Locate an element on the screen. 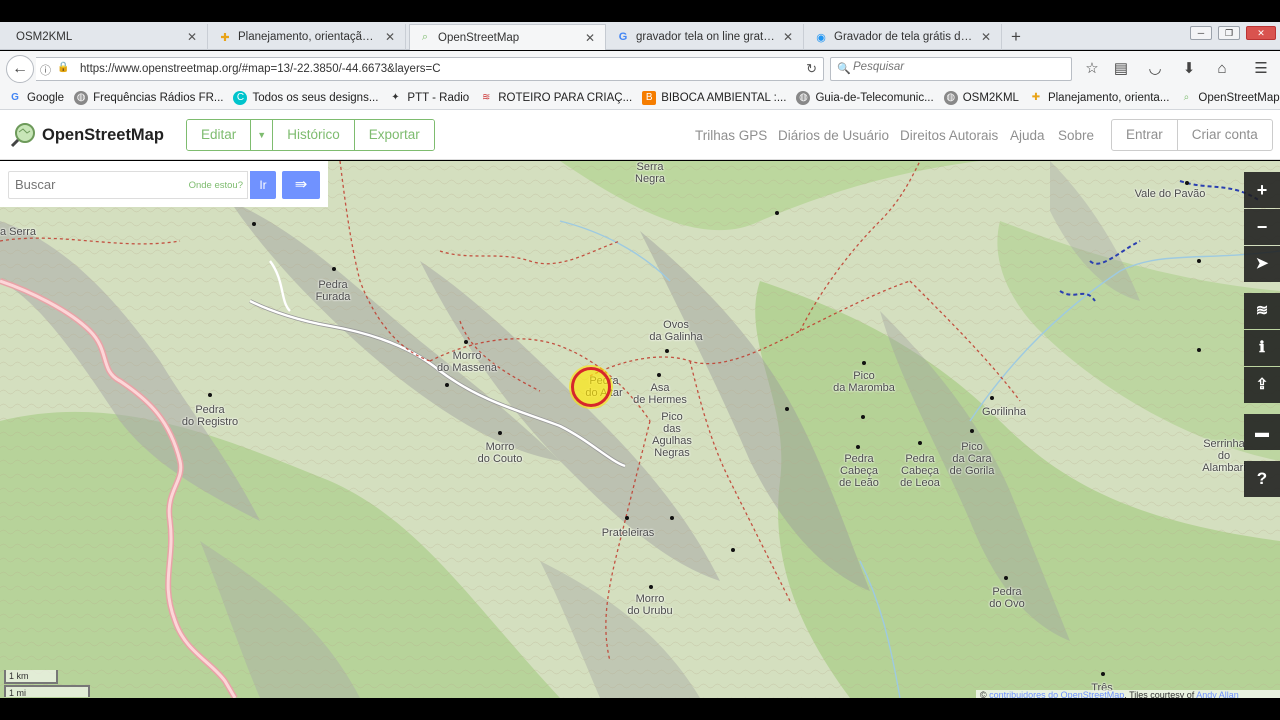 This screenshot has width=1280, height=720. canva-icon: C is located at coordinates (240, 97).